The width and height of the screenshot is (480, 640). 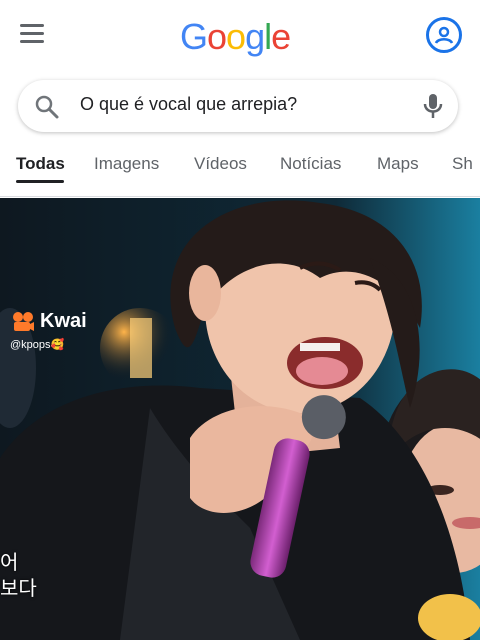 I want to click on korean-subtitle: 어 보다, so click(x=18, y=576).